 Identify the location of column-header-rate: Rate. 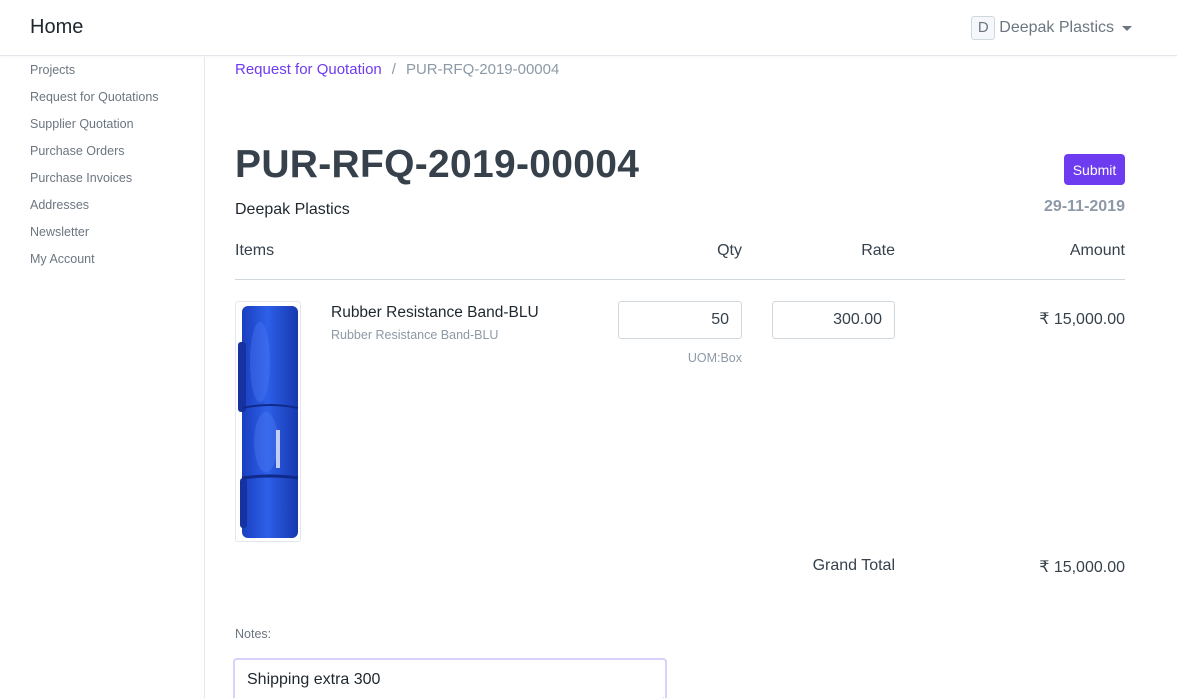
(878, 250).